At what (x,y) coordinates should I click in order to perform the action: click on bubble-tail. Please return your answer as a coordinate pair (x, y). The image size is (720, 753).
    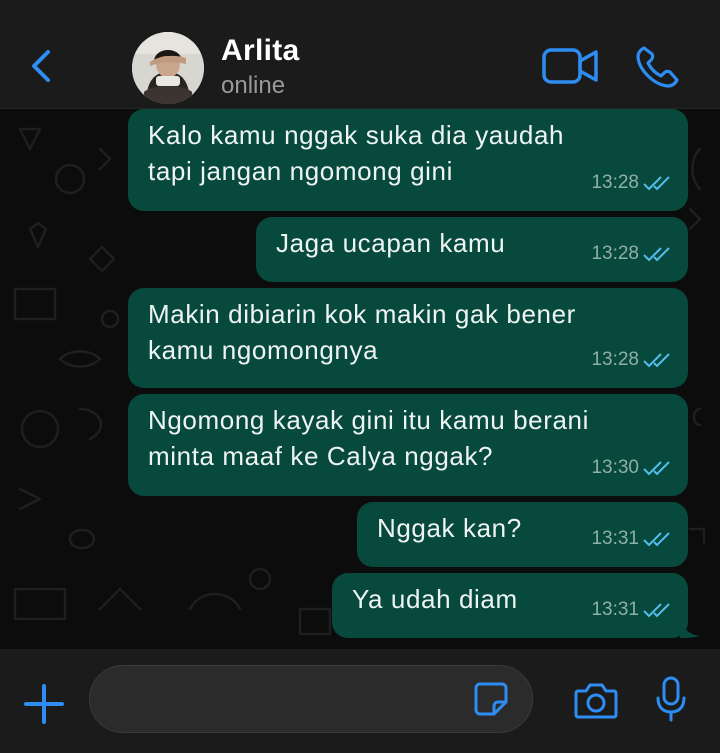
    Looking at the image, I should click on (690, 627).